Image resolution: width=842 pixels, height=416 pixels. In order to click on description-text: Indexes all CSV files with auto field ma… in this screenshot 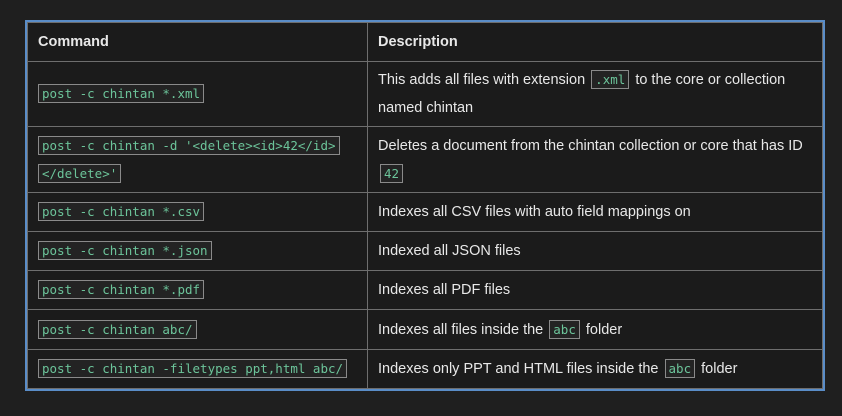, I will do `click(534, 211)`.